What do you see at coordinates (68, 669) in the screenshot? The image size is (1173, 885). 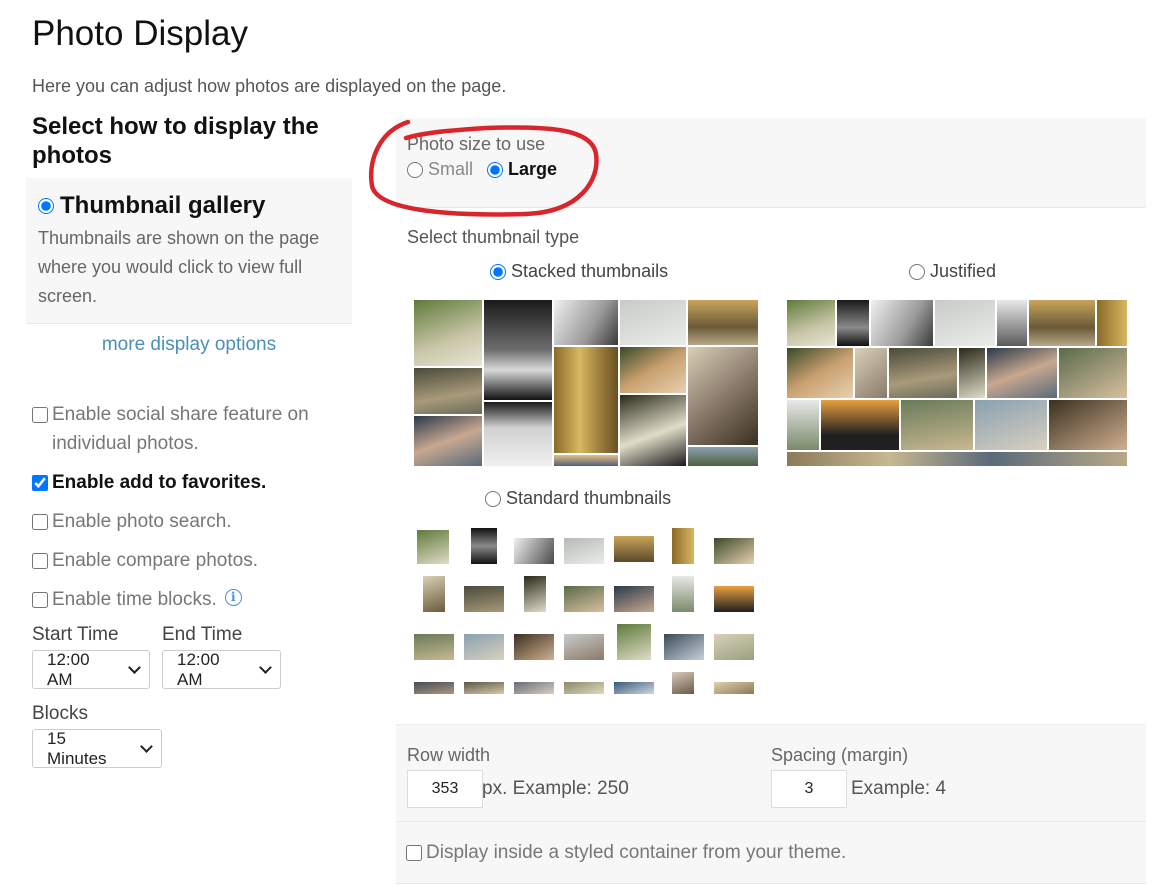 I see `start-time-value: 12:00 AM` at bounding box center [68, 669].